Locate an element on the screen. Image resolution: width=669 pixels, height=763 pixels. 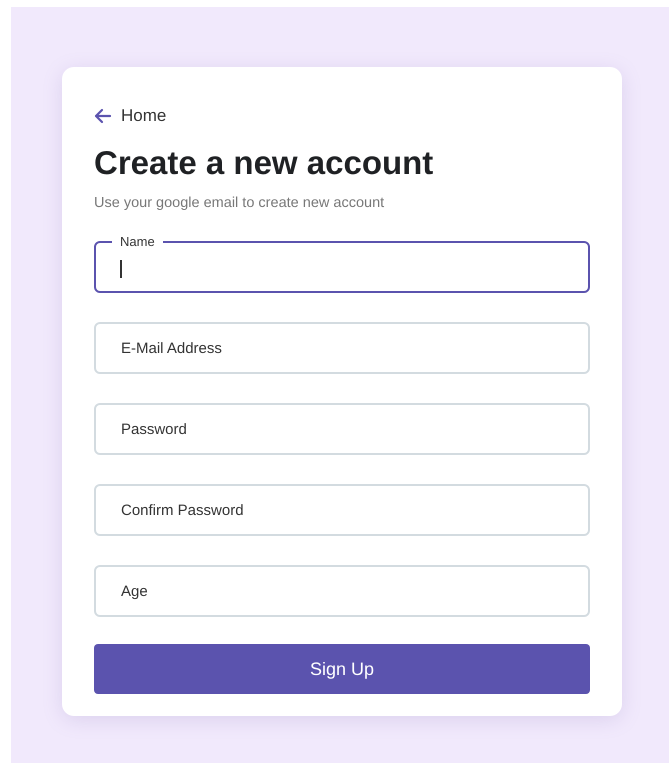
input-field: Password is located at coordinates (342, 429).